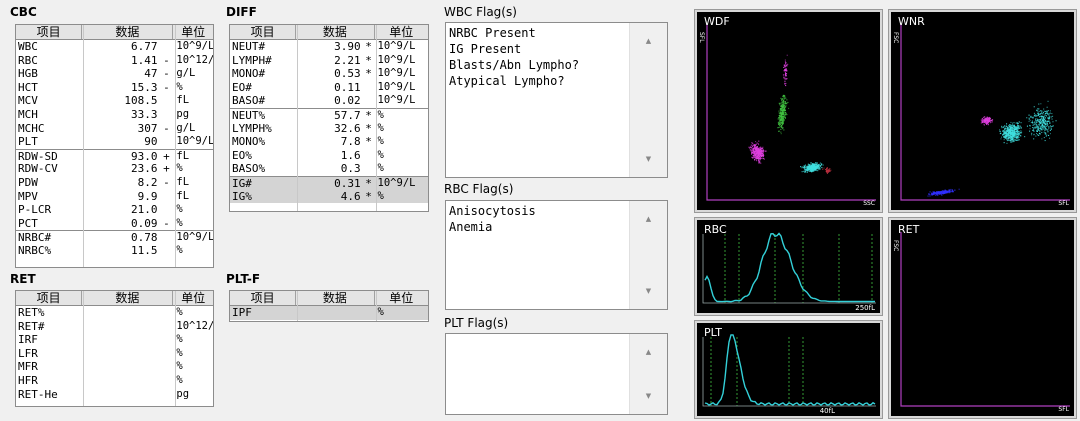 Image resolution: width=1080 pixels, height=421 pixels. I want to click on table-row: MONO% 7.8 *%, so click(329, 142).